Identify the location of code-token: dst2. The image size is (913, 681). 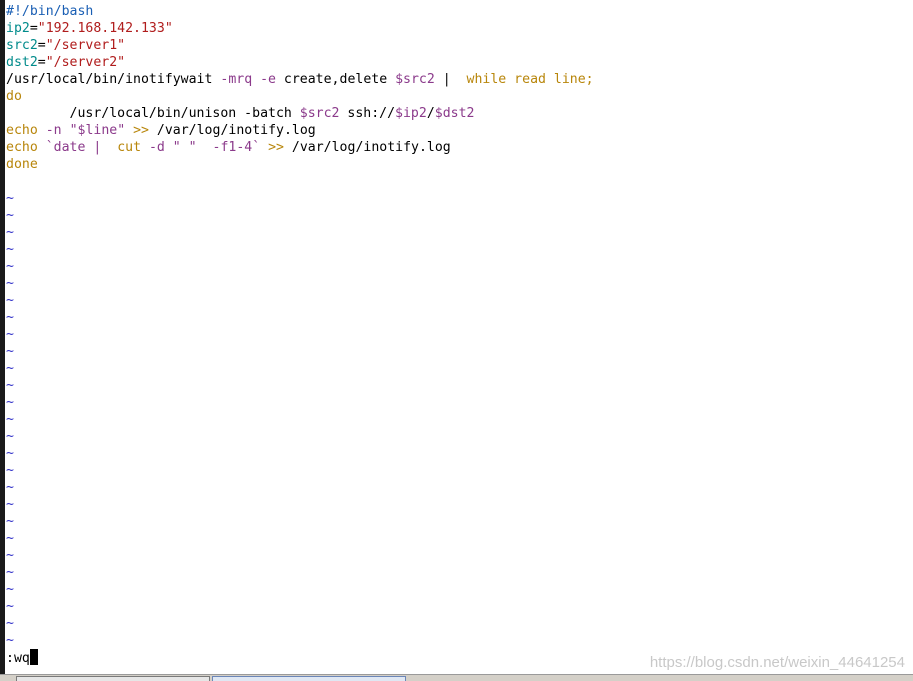
(22, 62).